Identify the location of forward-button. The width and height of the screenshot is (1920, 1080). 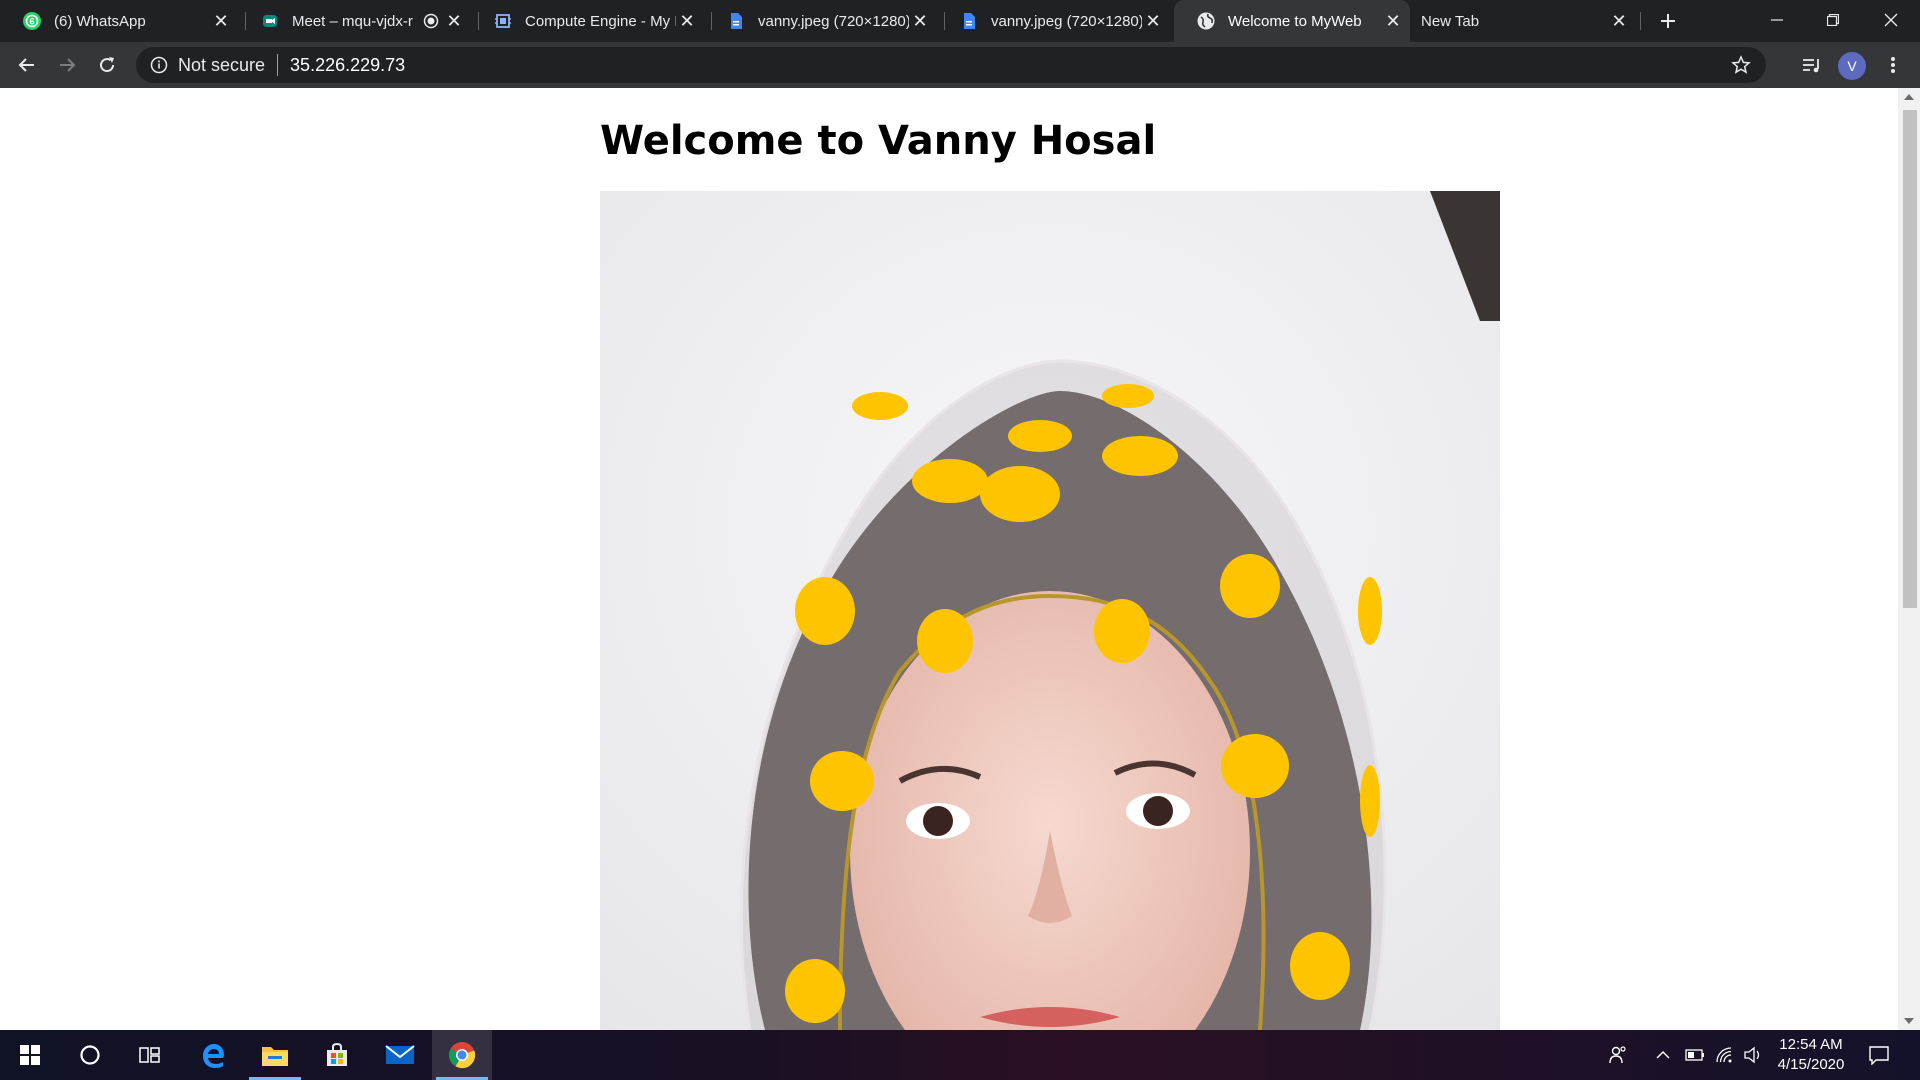
(67, 65).